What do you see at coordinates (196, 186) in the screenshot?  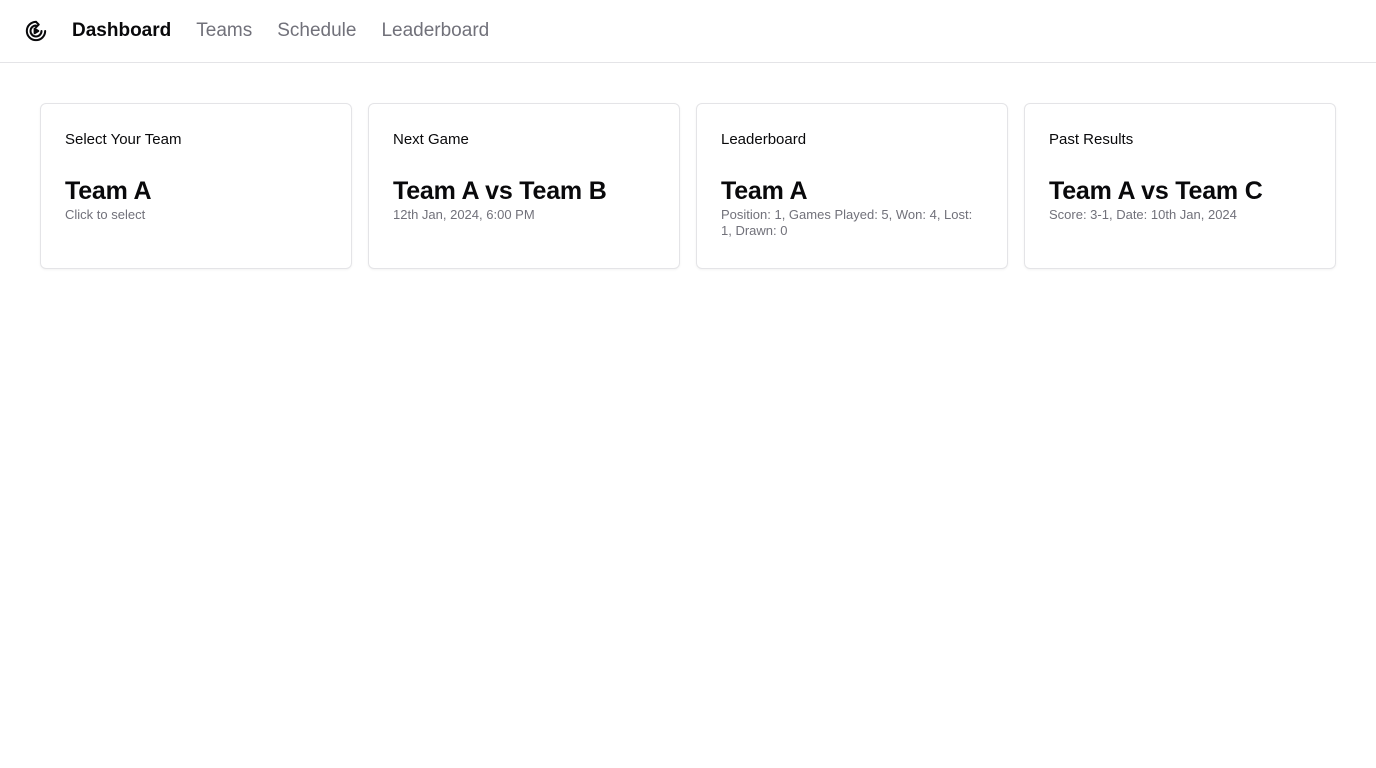 I see `select-team-card: Select Your Team Team A Click to select` at bounding box center [196, 186].